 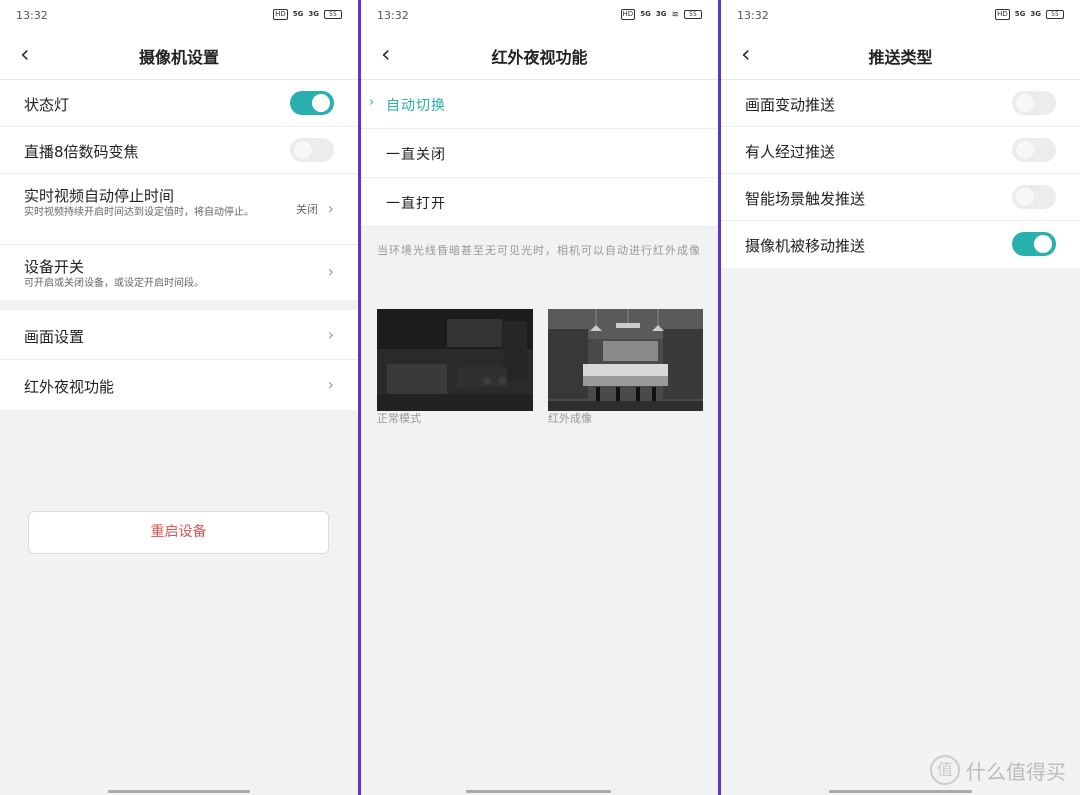 What do you see at coordinates (805, 199) in the screenshot?
I see `setting-label: 智能场景触发推送` at bounding box center [805, 199].